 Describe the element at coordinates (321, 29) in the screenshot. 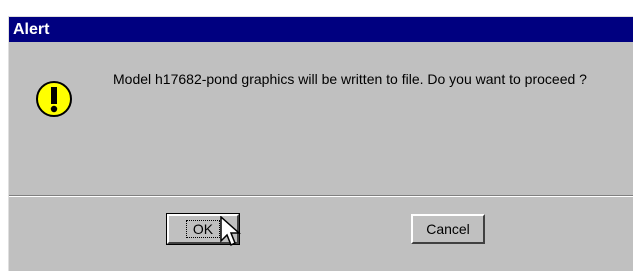

I see `title-bar: Alert` at that location.